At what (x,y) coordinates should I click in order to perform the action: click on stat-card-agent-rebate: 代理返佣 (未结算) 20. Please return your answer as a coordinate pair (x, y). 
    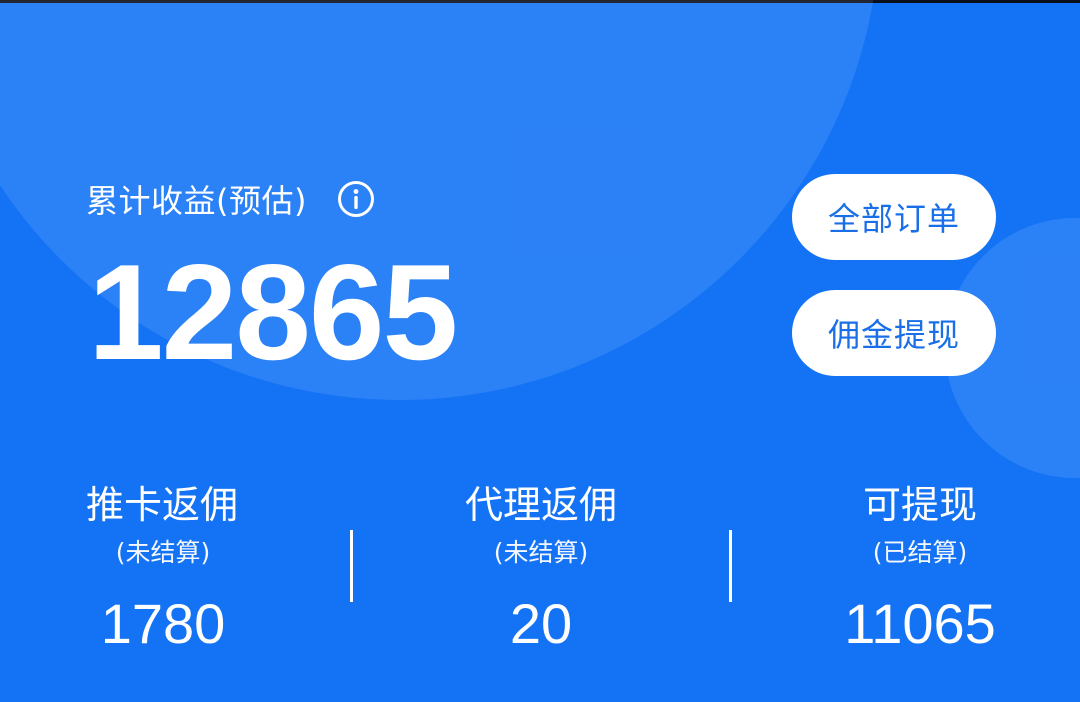
    Looking at the image, I should click on (541, 567).